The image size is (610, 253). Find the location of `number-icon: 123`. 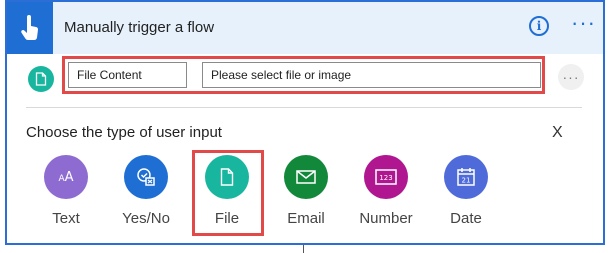

number-icon: 123 is located at coordinates (386, 177).